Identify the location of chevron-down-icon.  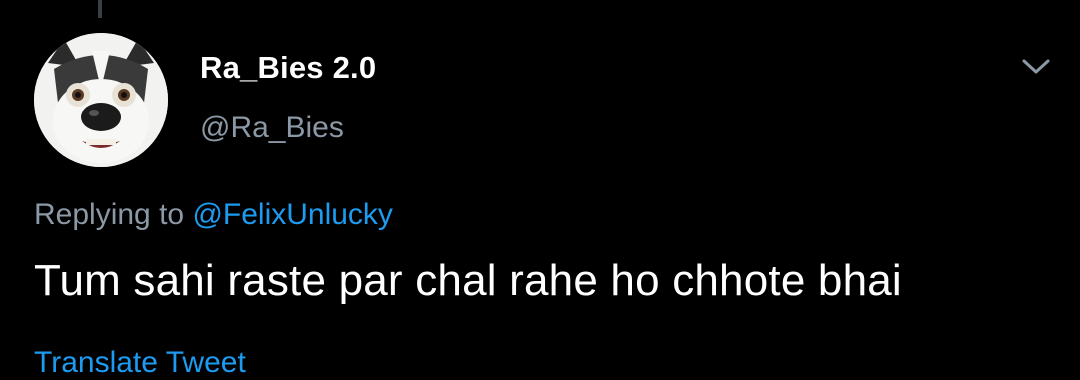
(1036, 66).